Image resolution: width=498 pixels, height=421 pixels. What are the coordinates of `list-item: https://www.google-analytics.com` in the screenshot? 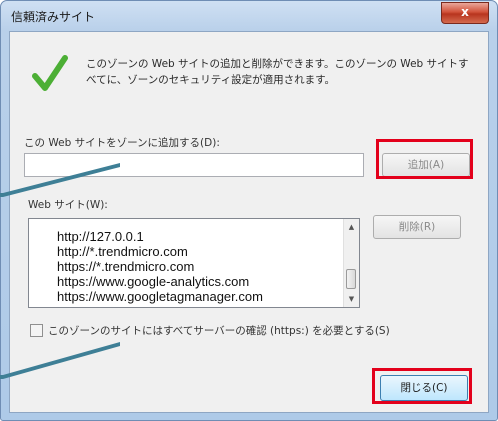 It's located at (160, 281).